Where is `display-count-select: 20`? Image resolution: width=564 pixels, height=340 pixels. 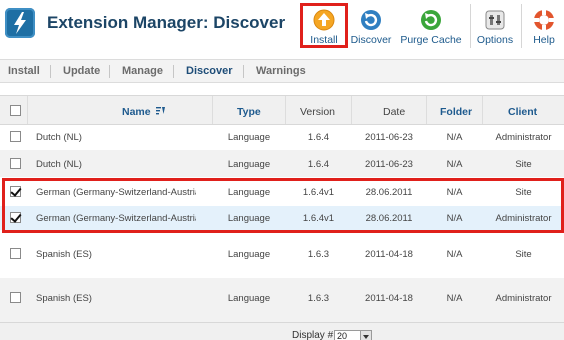 display-count-select: 20 is located at coordinates (353, 335).